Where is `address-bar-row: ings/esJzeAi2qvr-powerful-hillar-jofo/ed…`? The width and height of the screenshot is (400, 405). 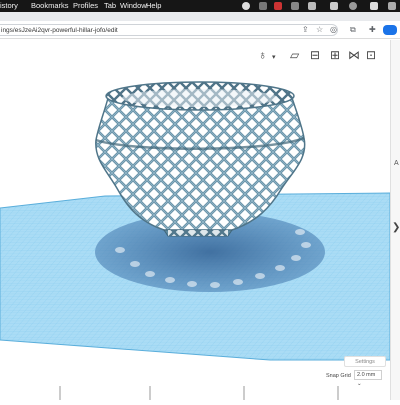 address-bar-row: ings/esJzeAi2qvr-powerful-hillar-jofo/ed… is located at coordinates (200, 30).